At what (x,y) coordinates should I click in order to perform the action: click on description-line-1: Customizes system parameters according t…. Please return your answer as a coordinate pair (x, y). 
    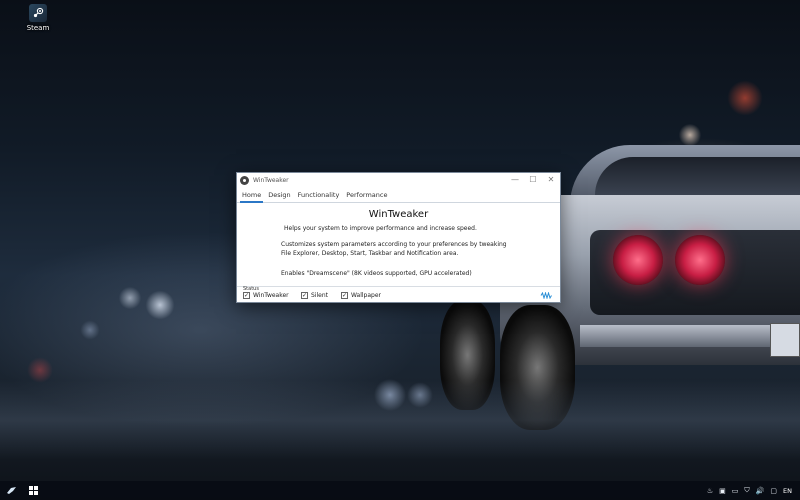
    Looking at the image, I should click on (394, 244).